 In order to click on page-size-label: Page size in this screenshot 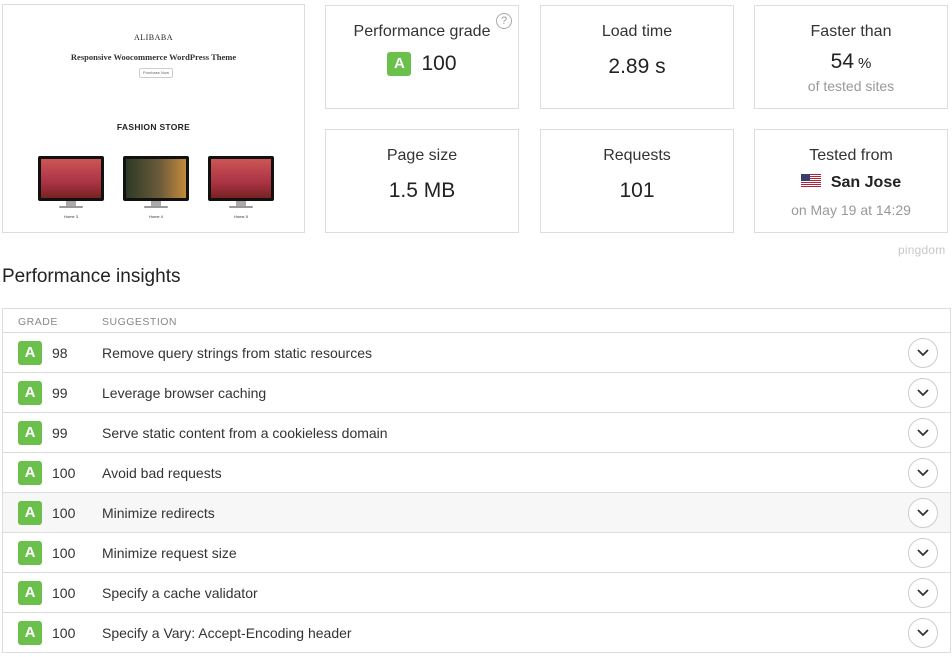, I will do `click(422, 155)`.